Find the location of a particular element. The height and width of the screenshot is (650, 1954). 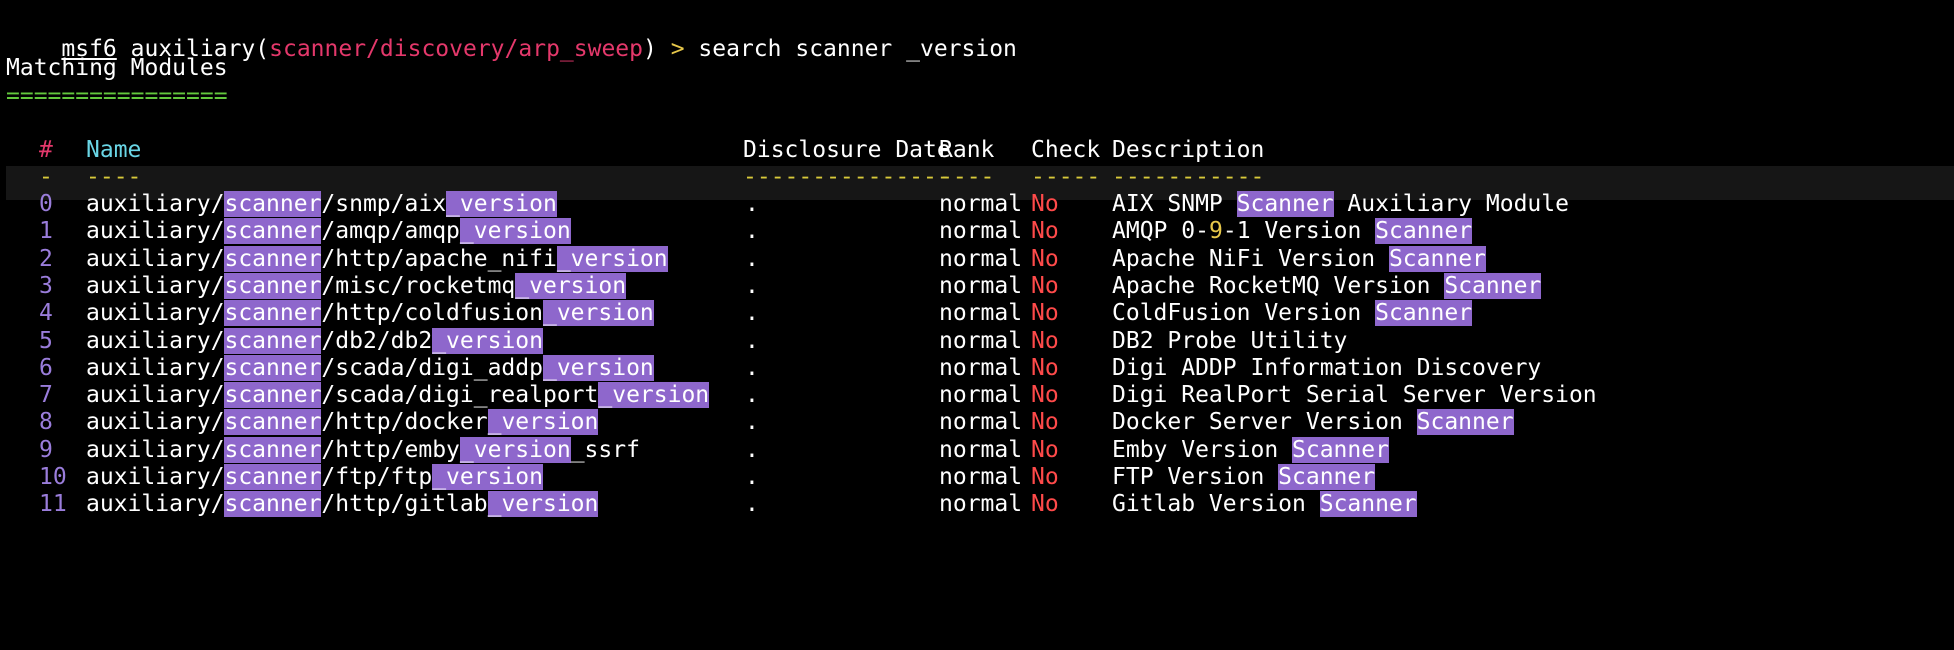

command-input: search scanner _version is located at coordinates (857, 49).